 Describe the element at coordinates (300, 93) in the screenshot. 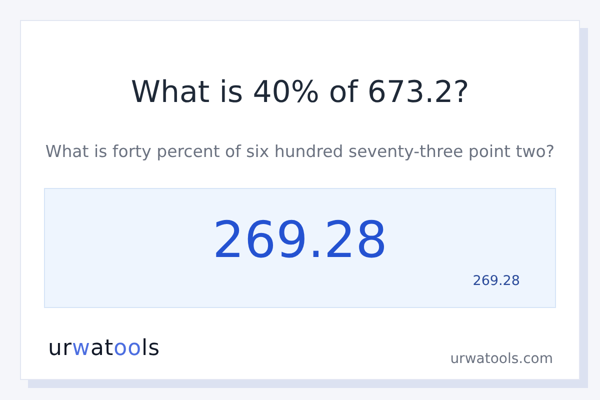

I see `question-title: What is 40% of 673.2?` at that location.